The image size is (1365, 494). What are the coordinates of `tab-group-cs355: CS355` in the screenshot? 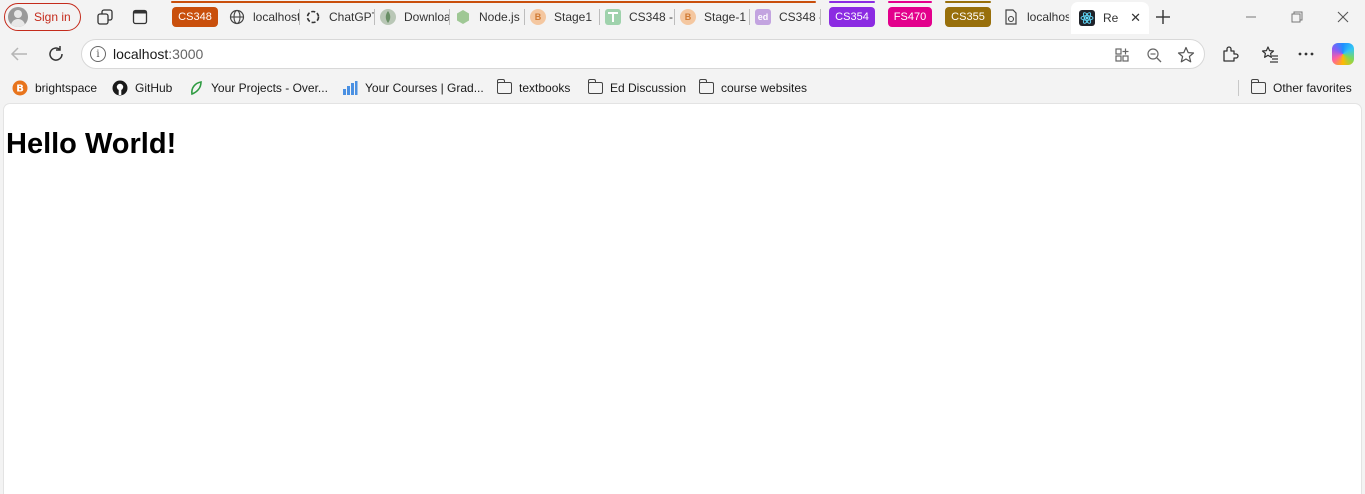 It's located at (968, 17).